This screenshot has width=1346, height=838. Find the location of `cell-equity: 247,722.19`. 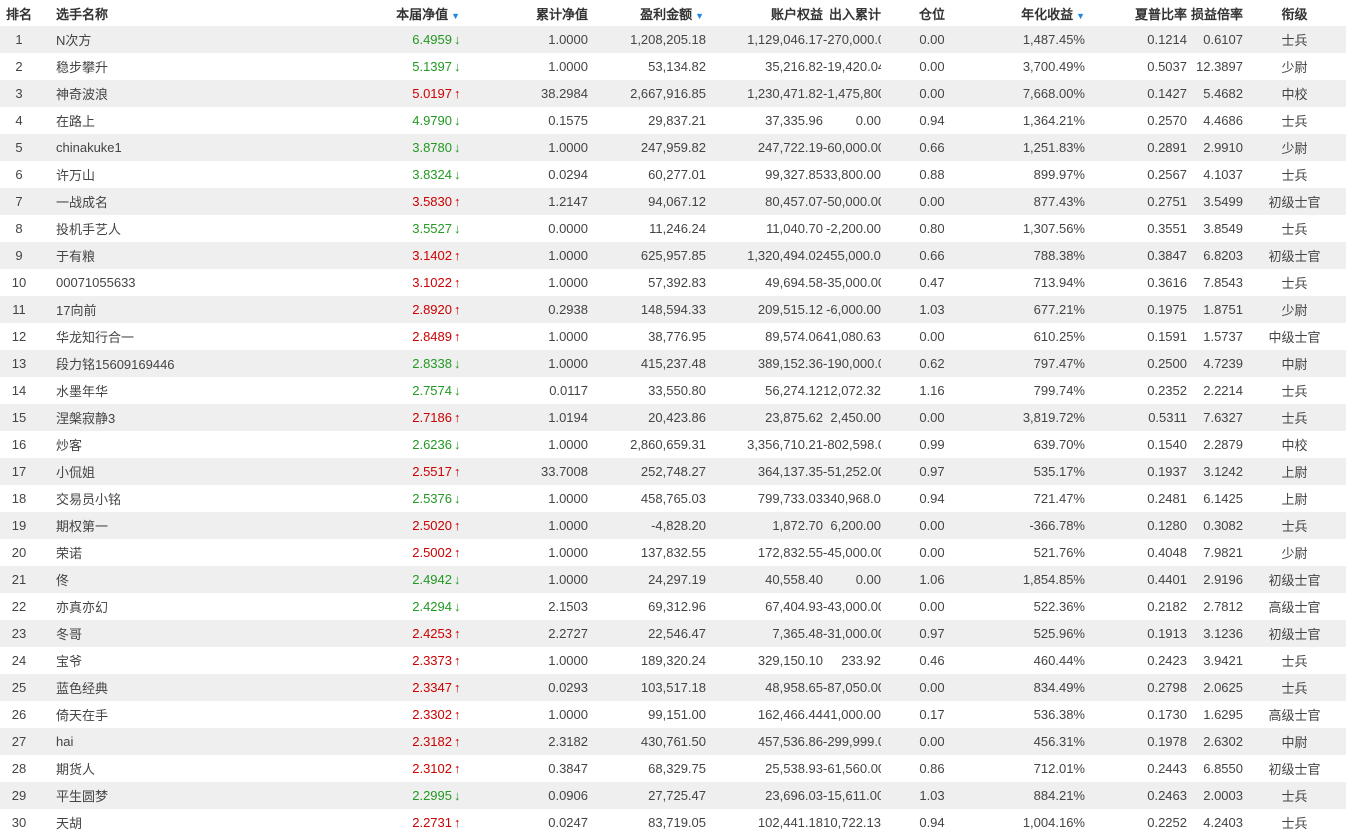

cell-equity: 247,722.19 is located at coordinates (790, 147).